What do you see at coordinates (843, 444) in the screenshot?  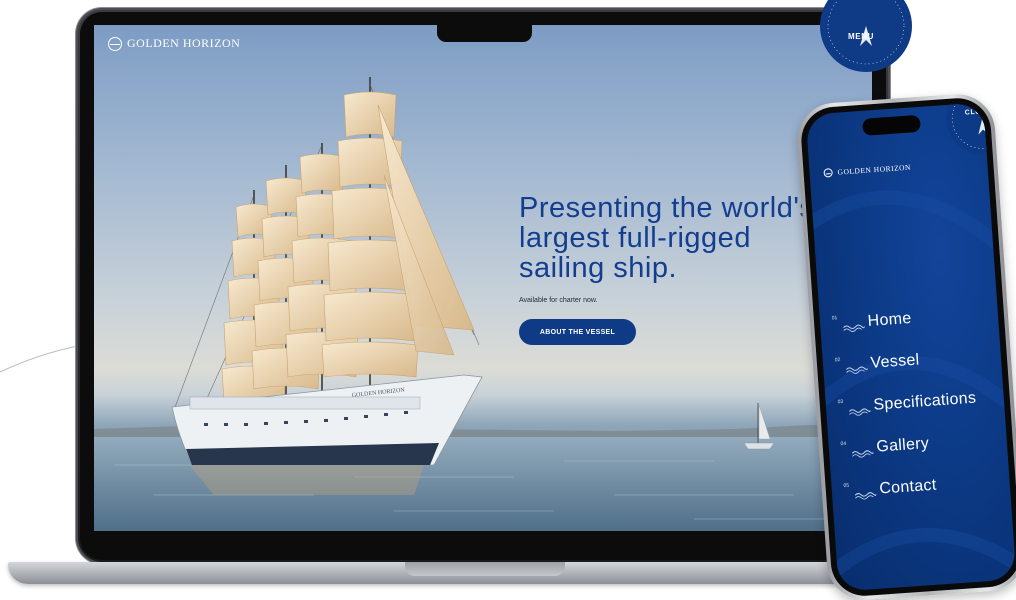 I see `nav-number: 04` at bounding box center [843, 444].